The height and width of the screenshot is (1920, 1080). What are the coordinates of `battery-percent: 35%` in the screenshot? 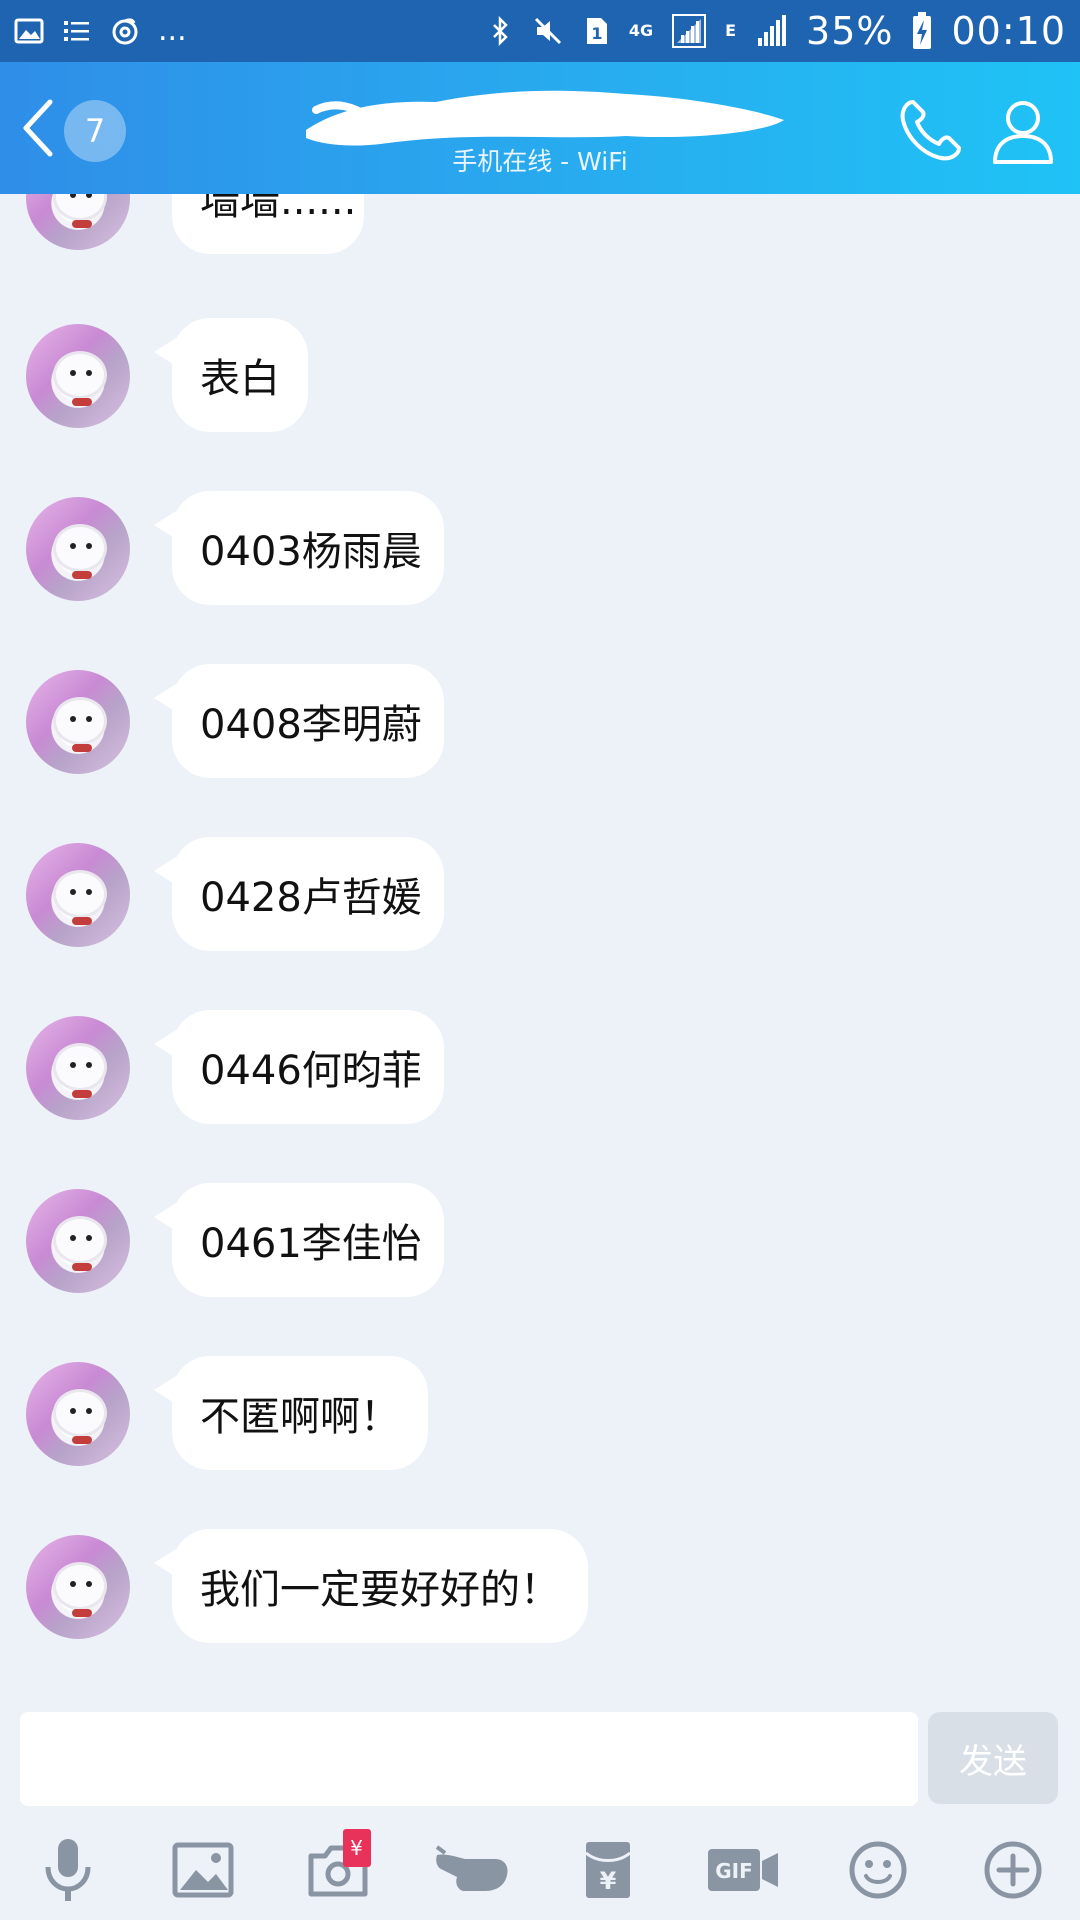 It's located at (850, 31).